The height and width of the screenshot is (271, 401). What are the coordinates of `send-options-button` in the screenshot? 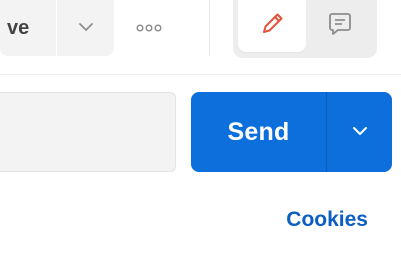 It's located at (359, 132).